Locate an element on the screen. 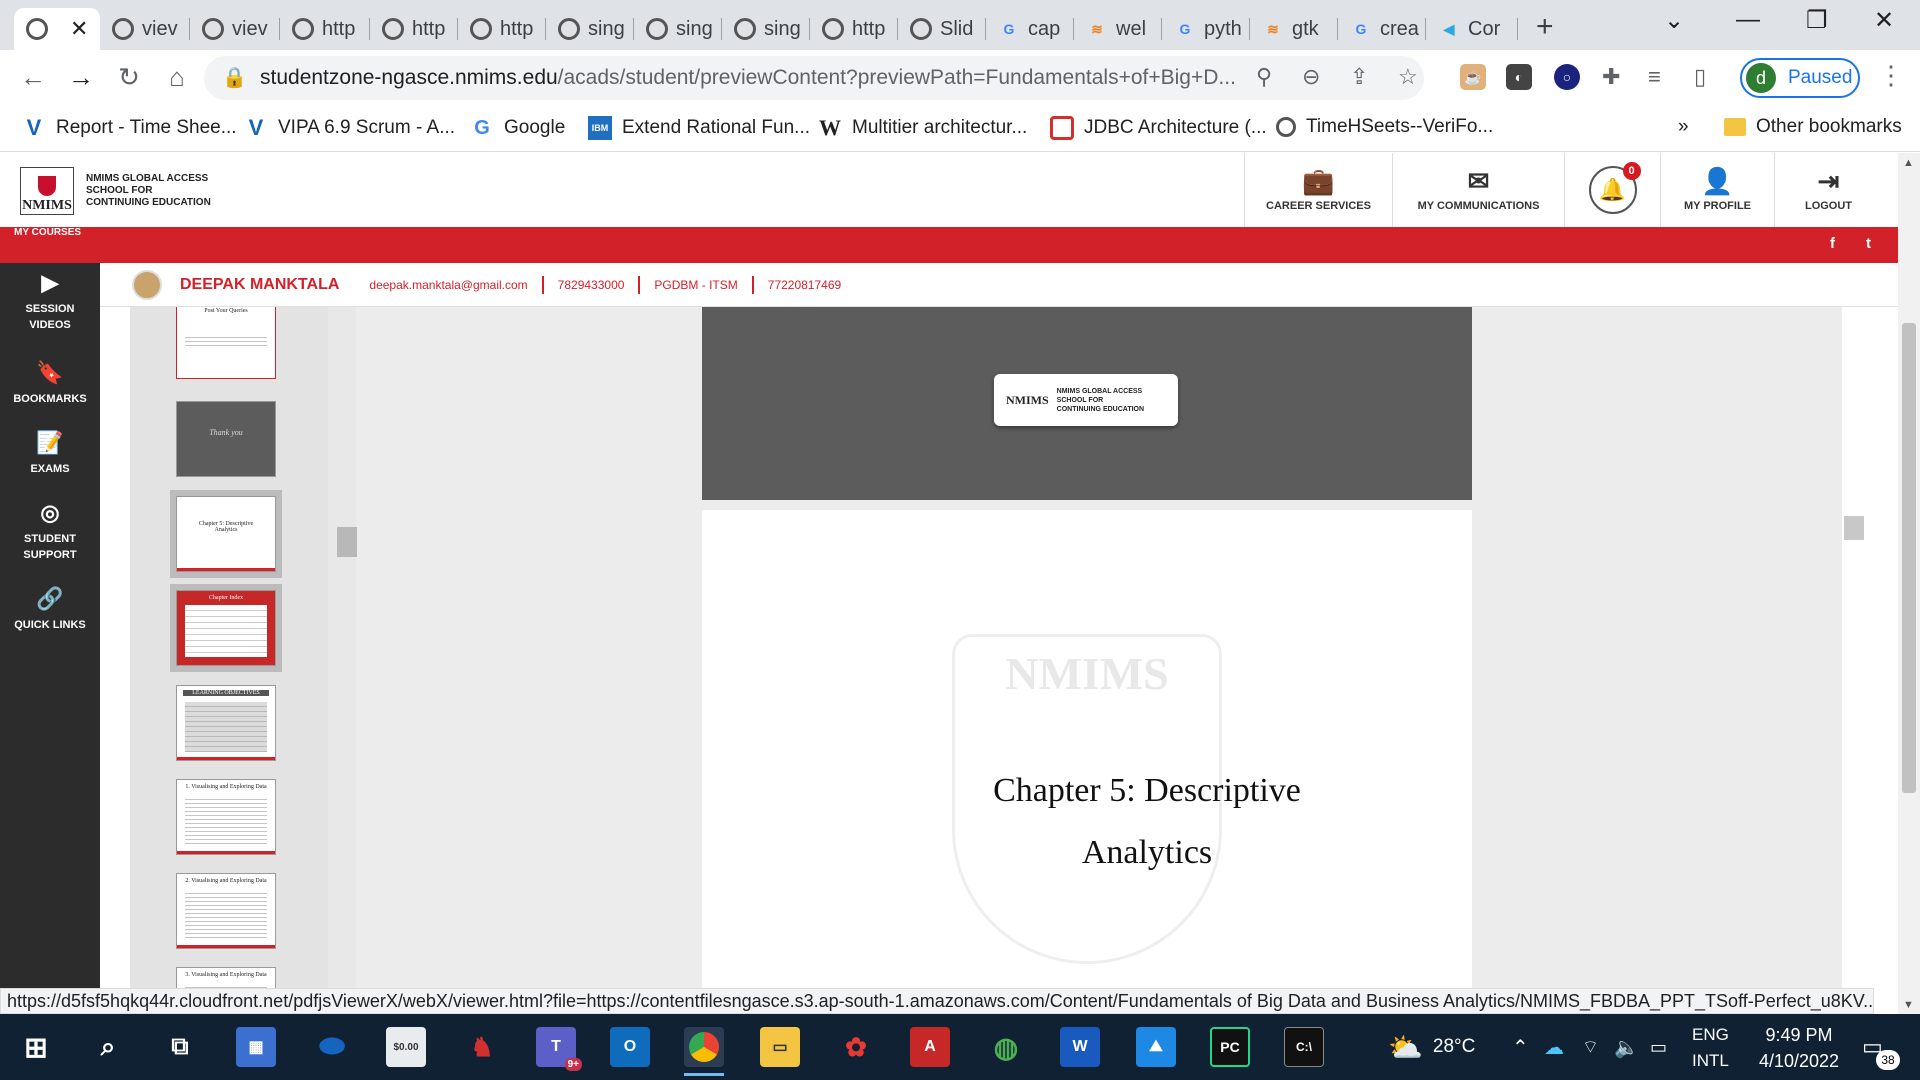 The height and width of the screenshot is (1080, 1920). notification-center-button: ▭ 38 is located at coordinates (1881, 1047).